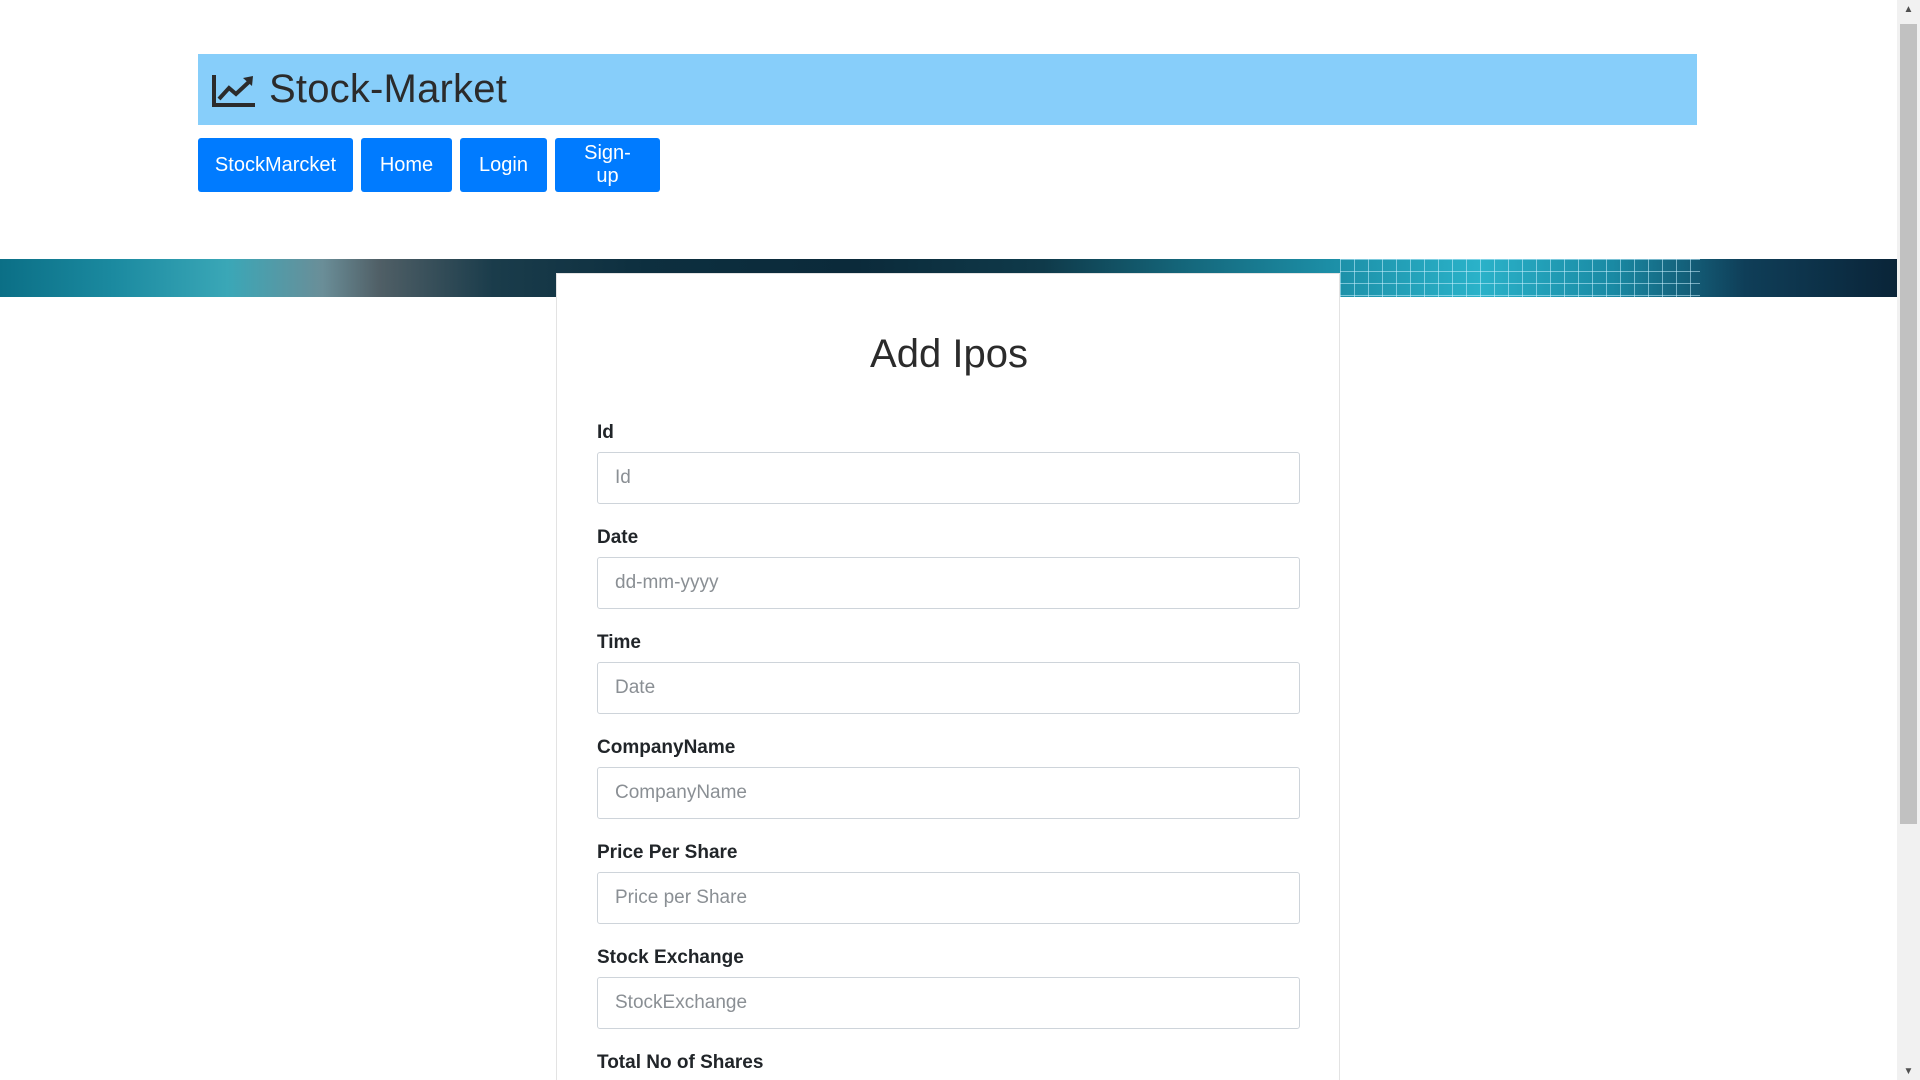  What do you see at coordinates (605, 432) in the screenshot?
I see `id-label: Id` at bounding box center [605, 432].